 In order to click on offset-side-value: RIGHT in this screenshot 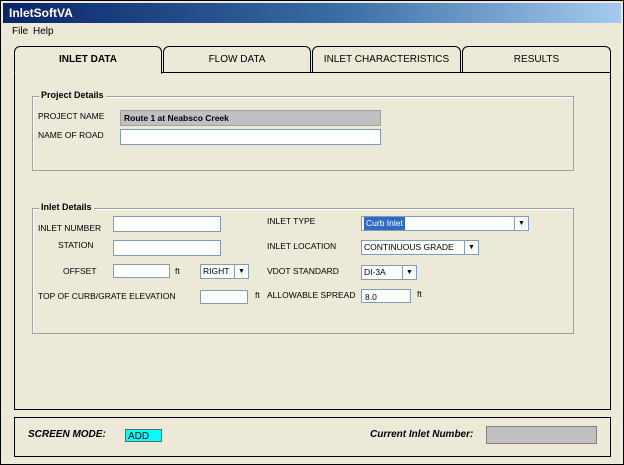, I will do `click(216, 271)`.